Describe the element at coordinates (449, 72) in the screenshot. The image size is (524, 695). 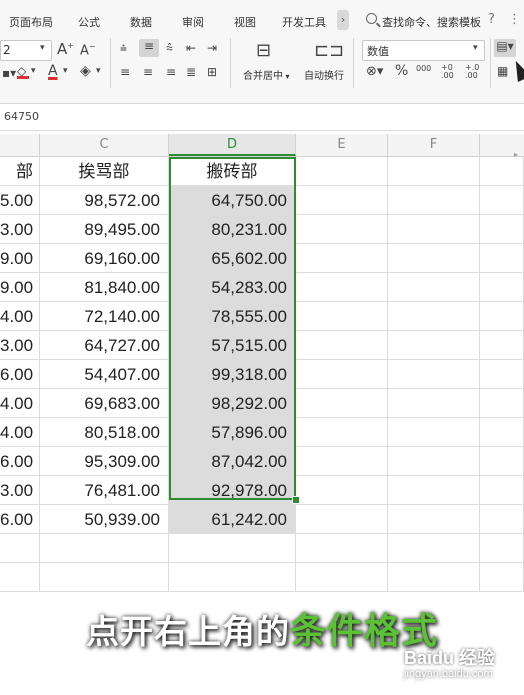
I see `increase-decimal-button: +0 .00` at that location.